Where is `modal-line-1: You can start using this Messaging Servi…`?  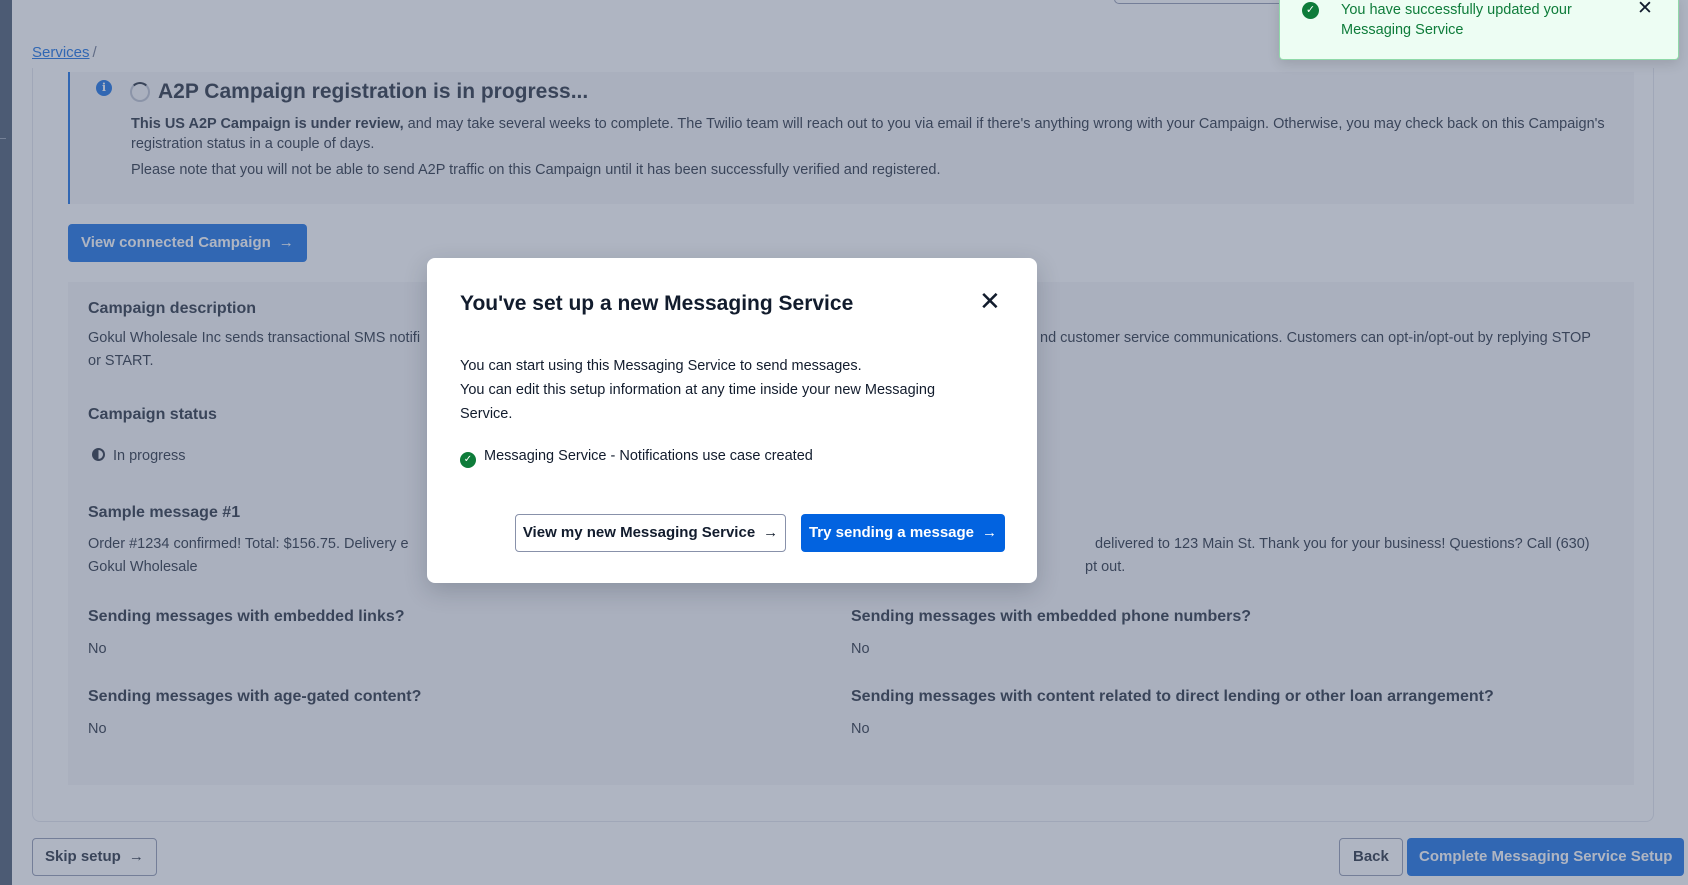
modal-line-1: You can start using this Messaging Servi… is located at coordinates (661, 366).